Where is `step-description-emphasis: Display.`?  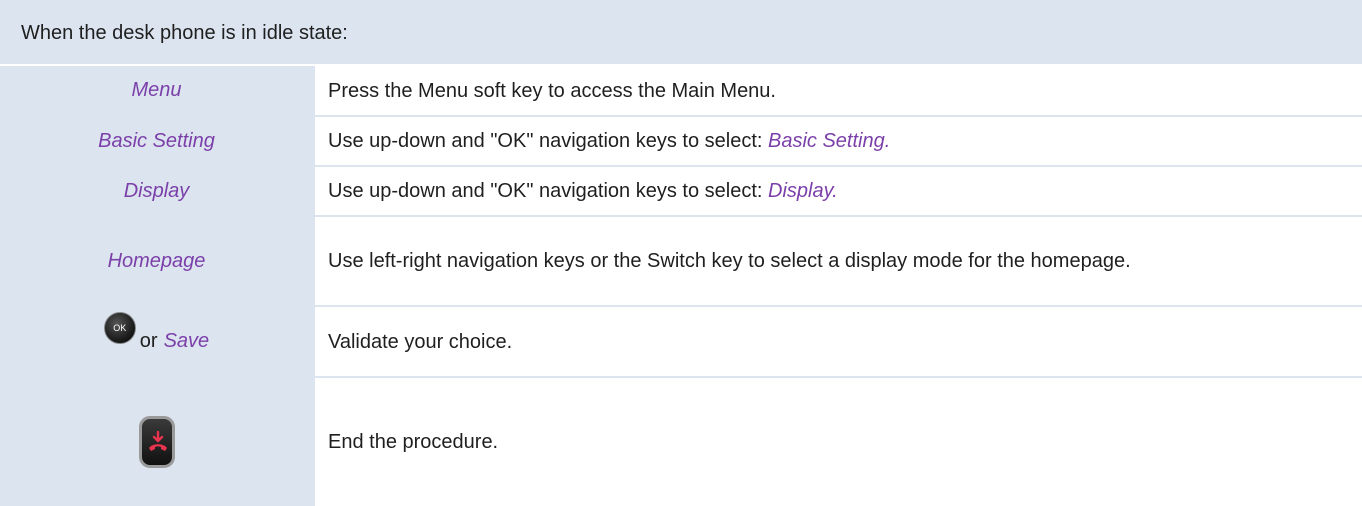
step-description-emphasis: Display. is located at coordinates (803, 191).